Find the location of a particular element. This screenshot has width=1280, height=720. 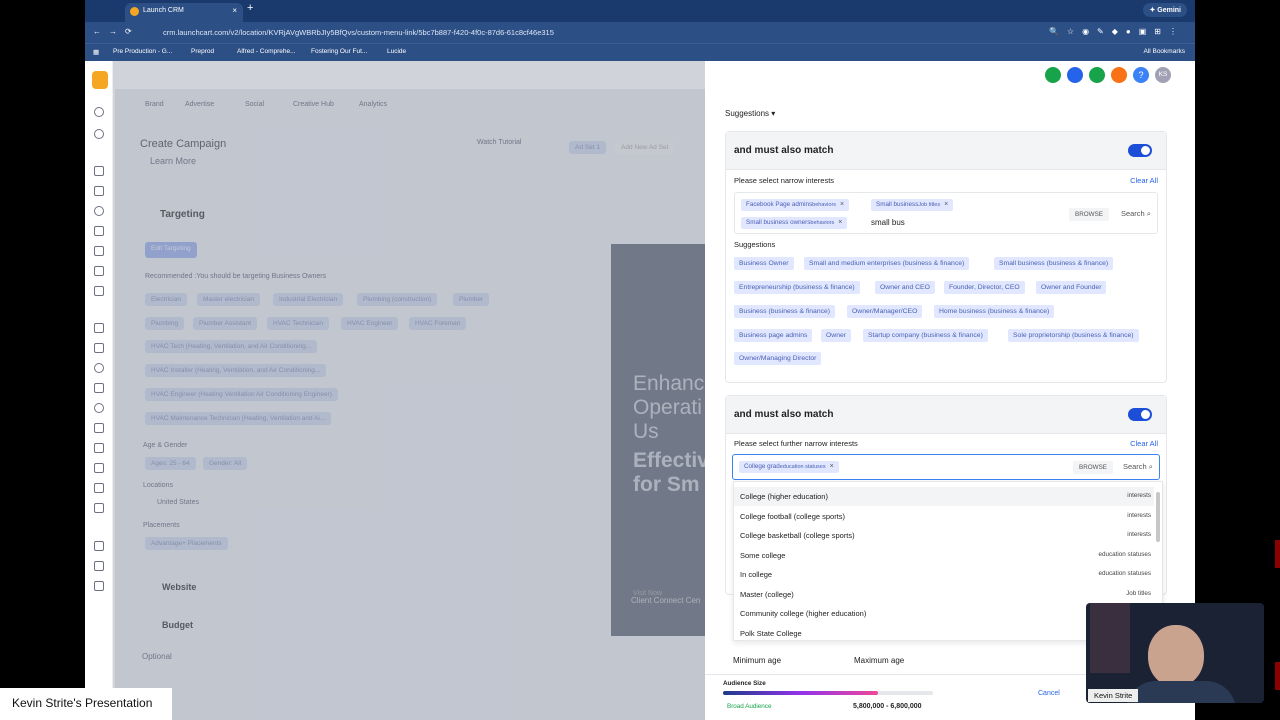

tag-kind: education statuses is located at coordinates (802, 467).